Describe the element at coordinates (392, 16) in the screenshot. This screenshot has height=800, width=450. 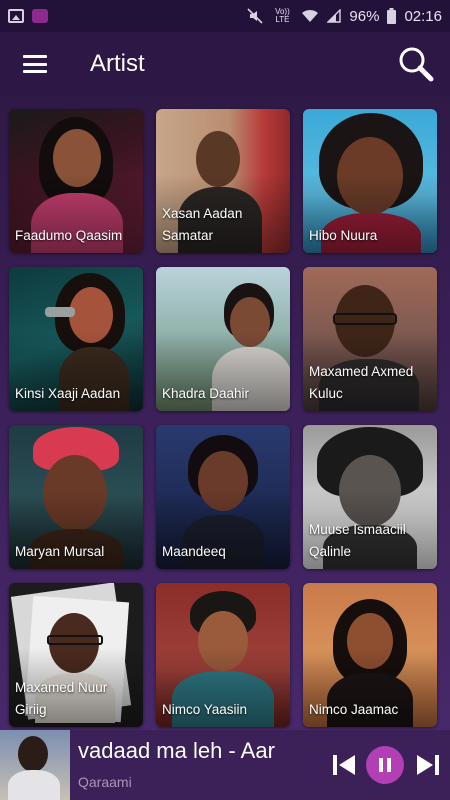
I see `battery-icon` at that location.